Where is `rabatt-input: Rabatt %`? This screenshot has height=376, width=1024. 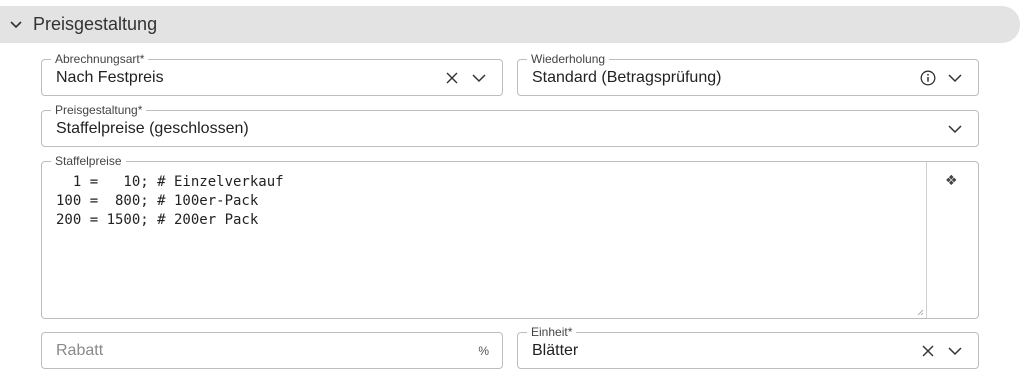 rabatt-input: Rabatt % is located at coordinates (272, 350).